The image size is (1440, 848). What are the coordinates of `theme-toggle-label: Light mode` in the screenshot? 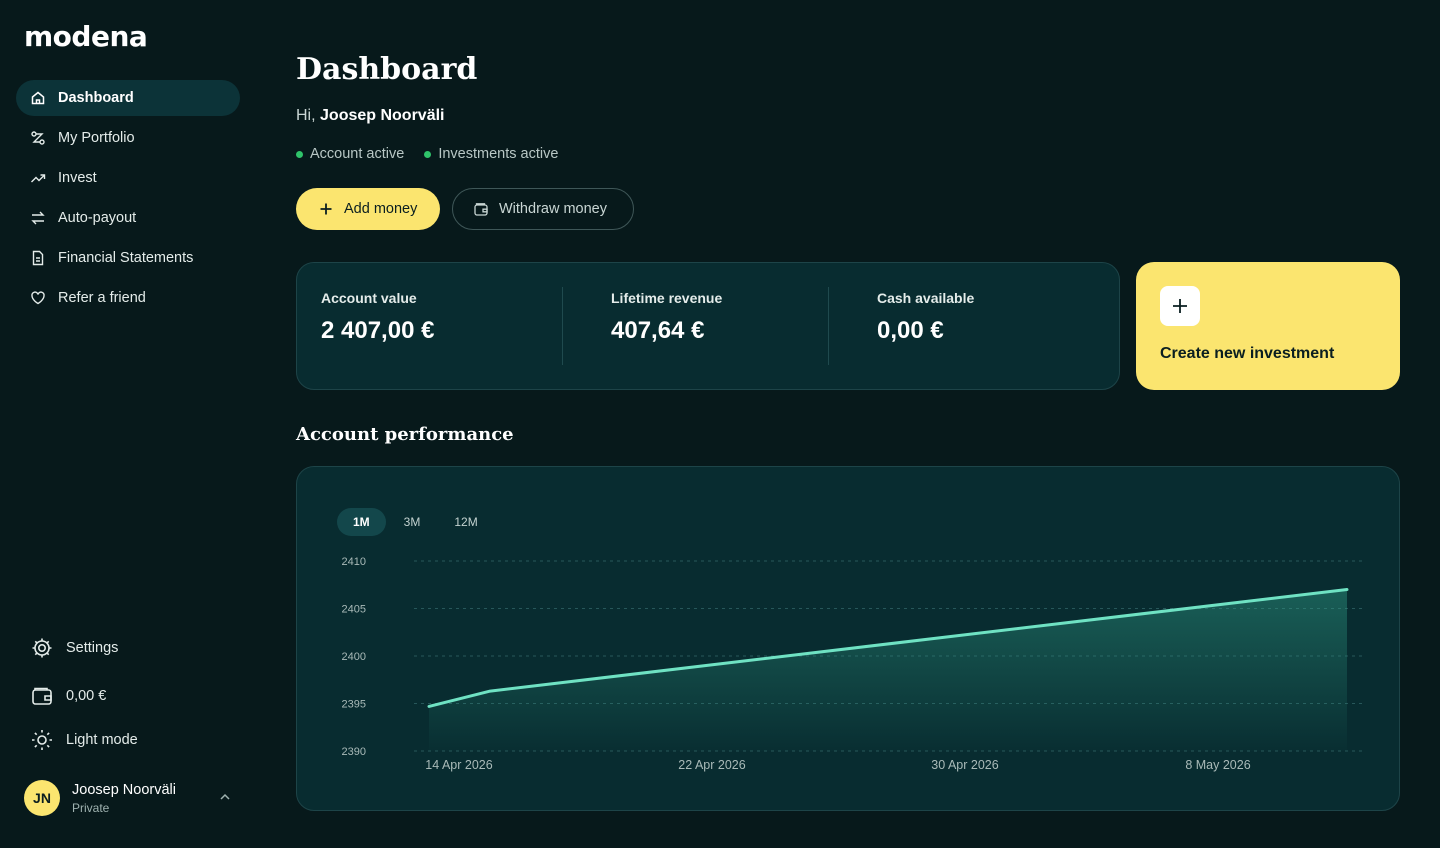 It's located at (102, 740).